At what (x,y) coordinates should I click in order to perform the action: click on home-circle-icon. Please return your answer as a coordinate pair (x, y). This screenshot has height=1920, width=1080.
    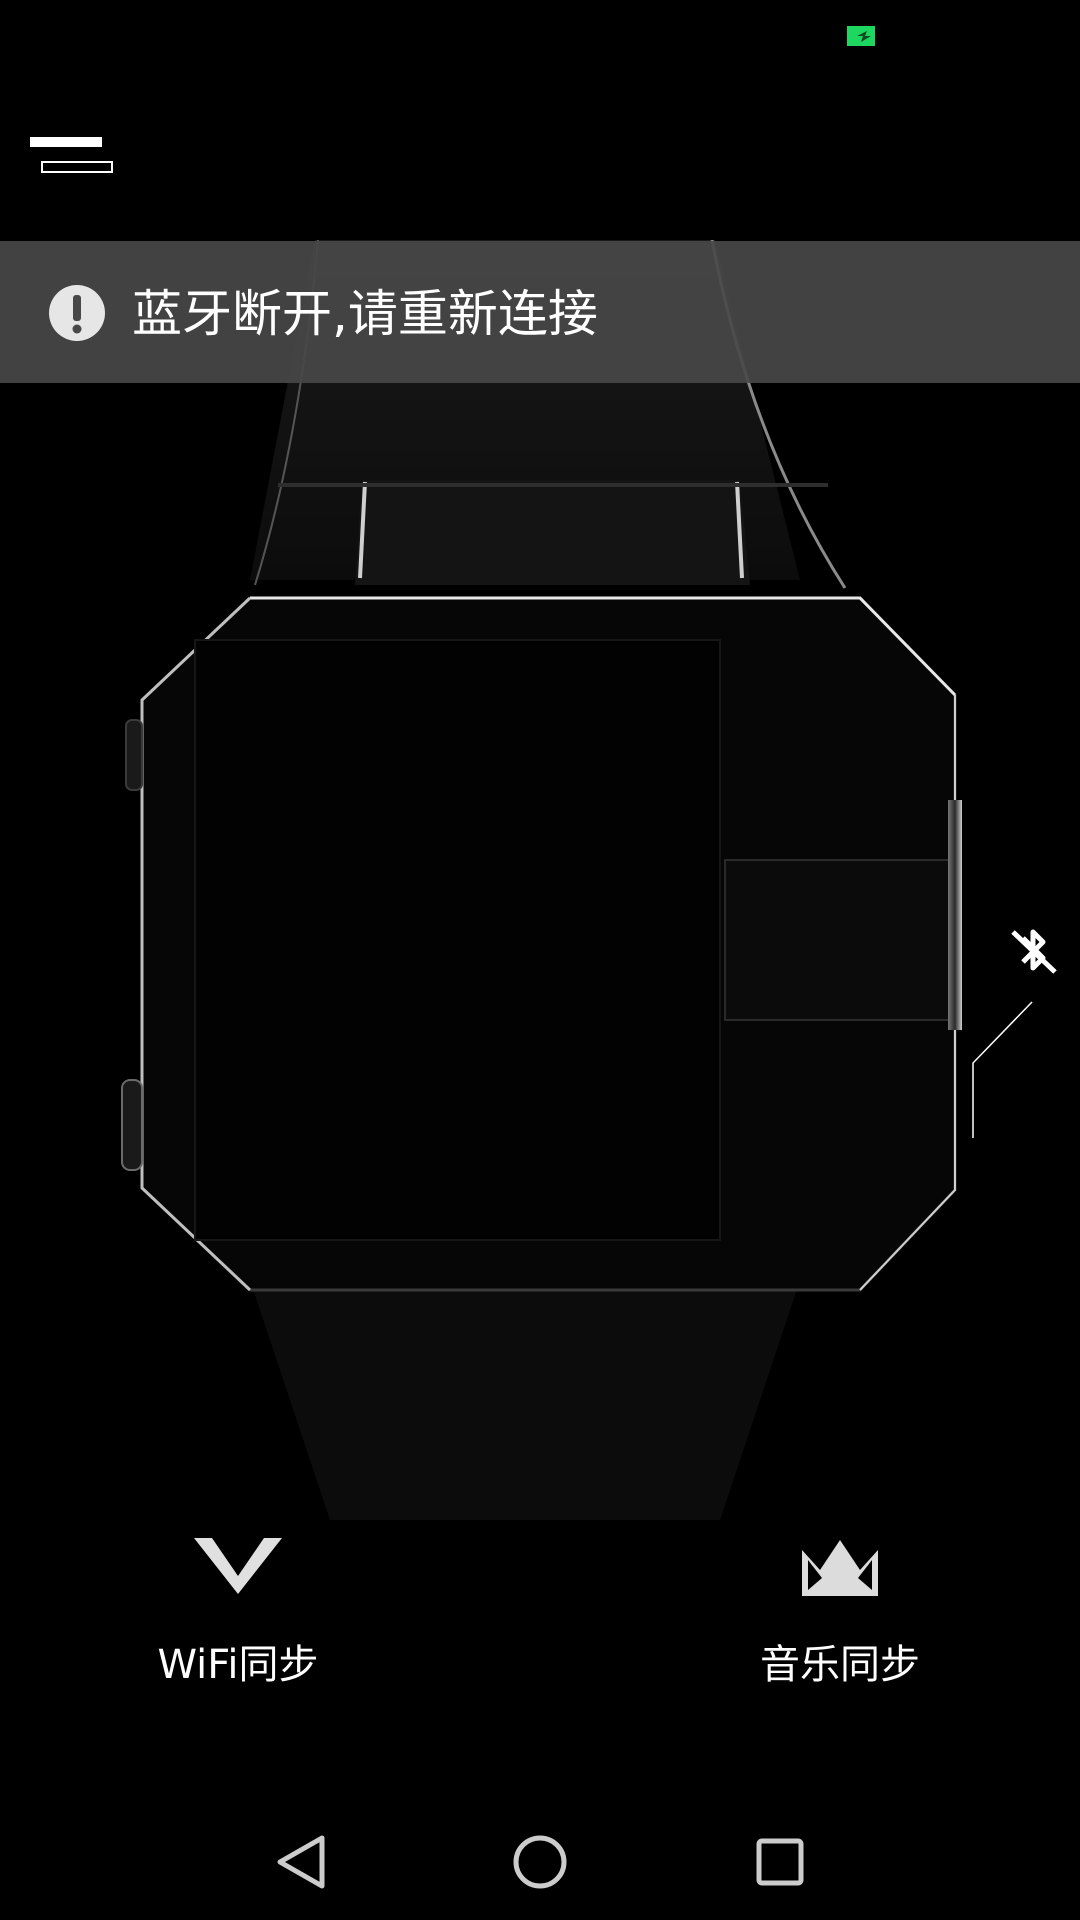
    Looking at the image, I should click on (540, 1862).